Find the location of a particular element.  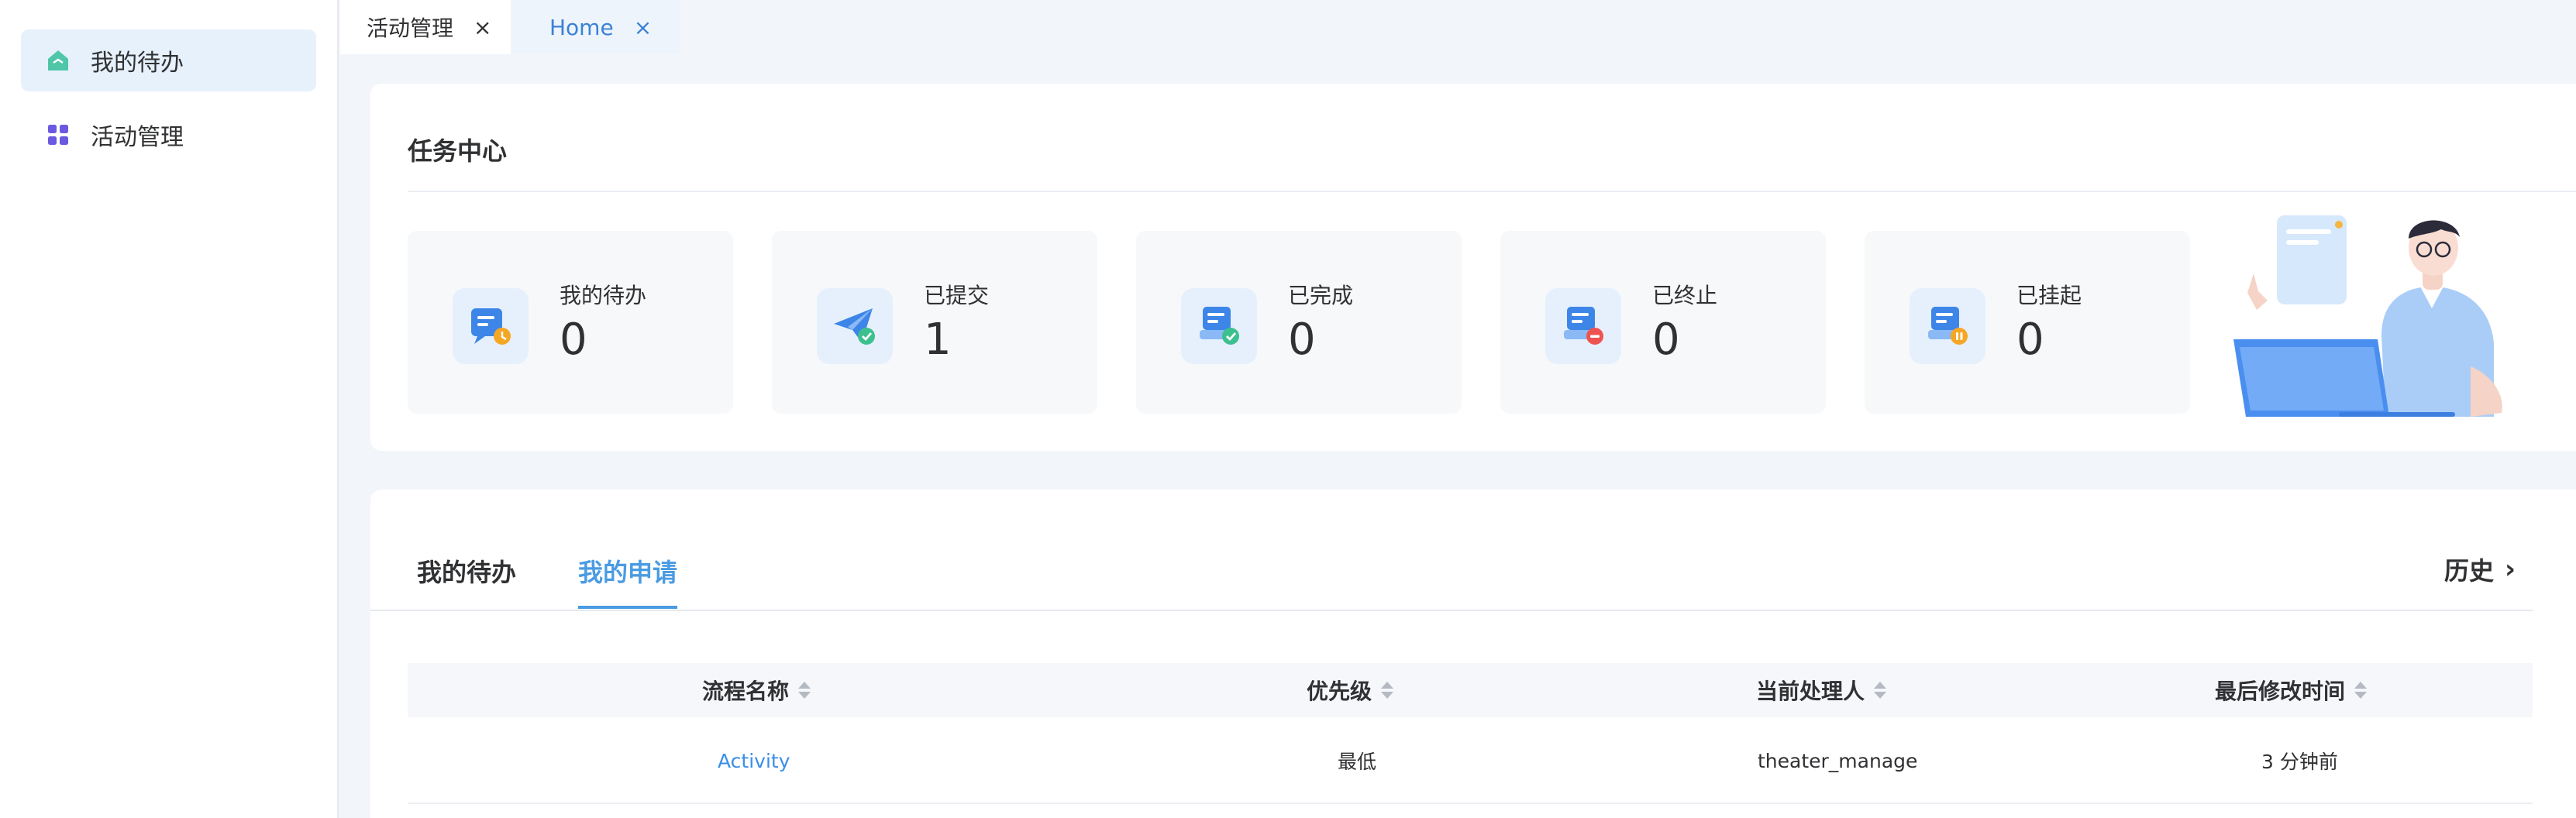

paper-plane-check-icon is located at coordinates (855, 326).